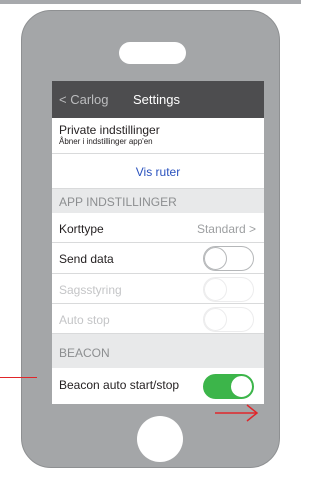  Describe the element at coordinates (158, 289) in the screenshot. I see `sagsstyring-row: Sagsstyring` at that location.